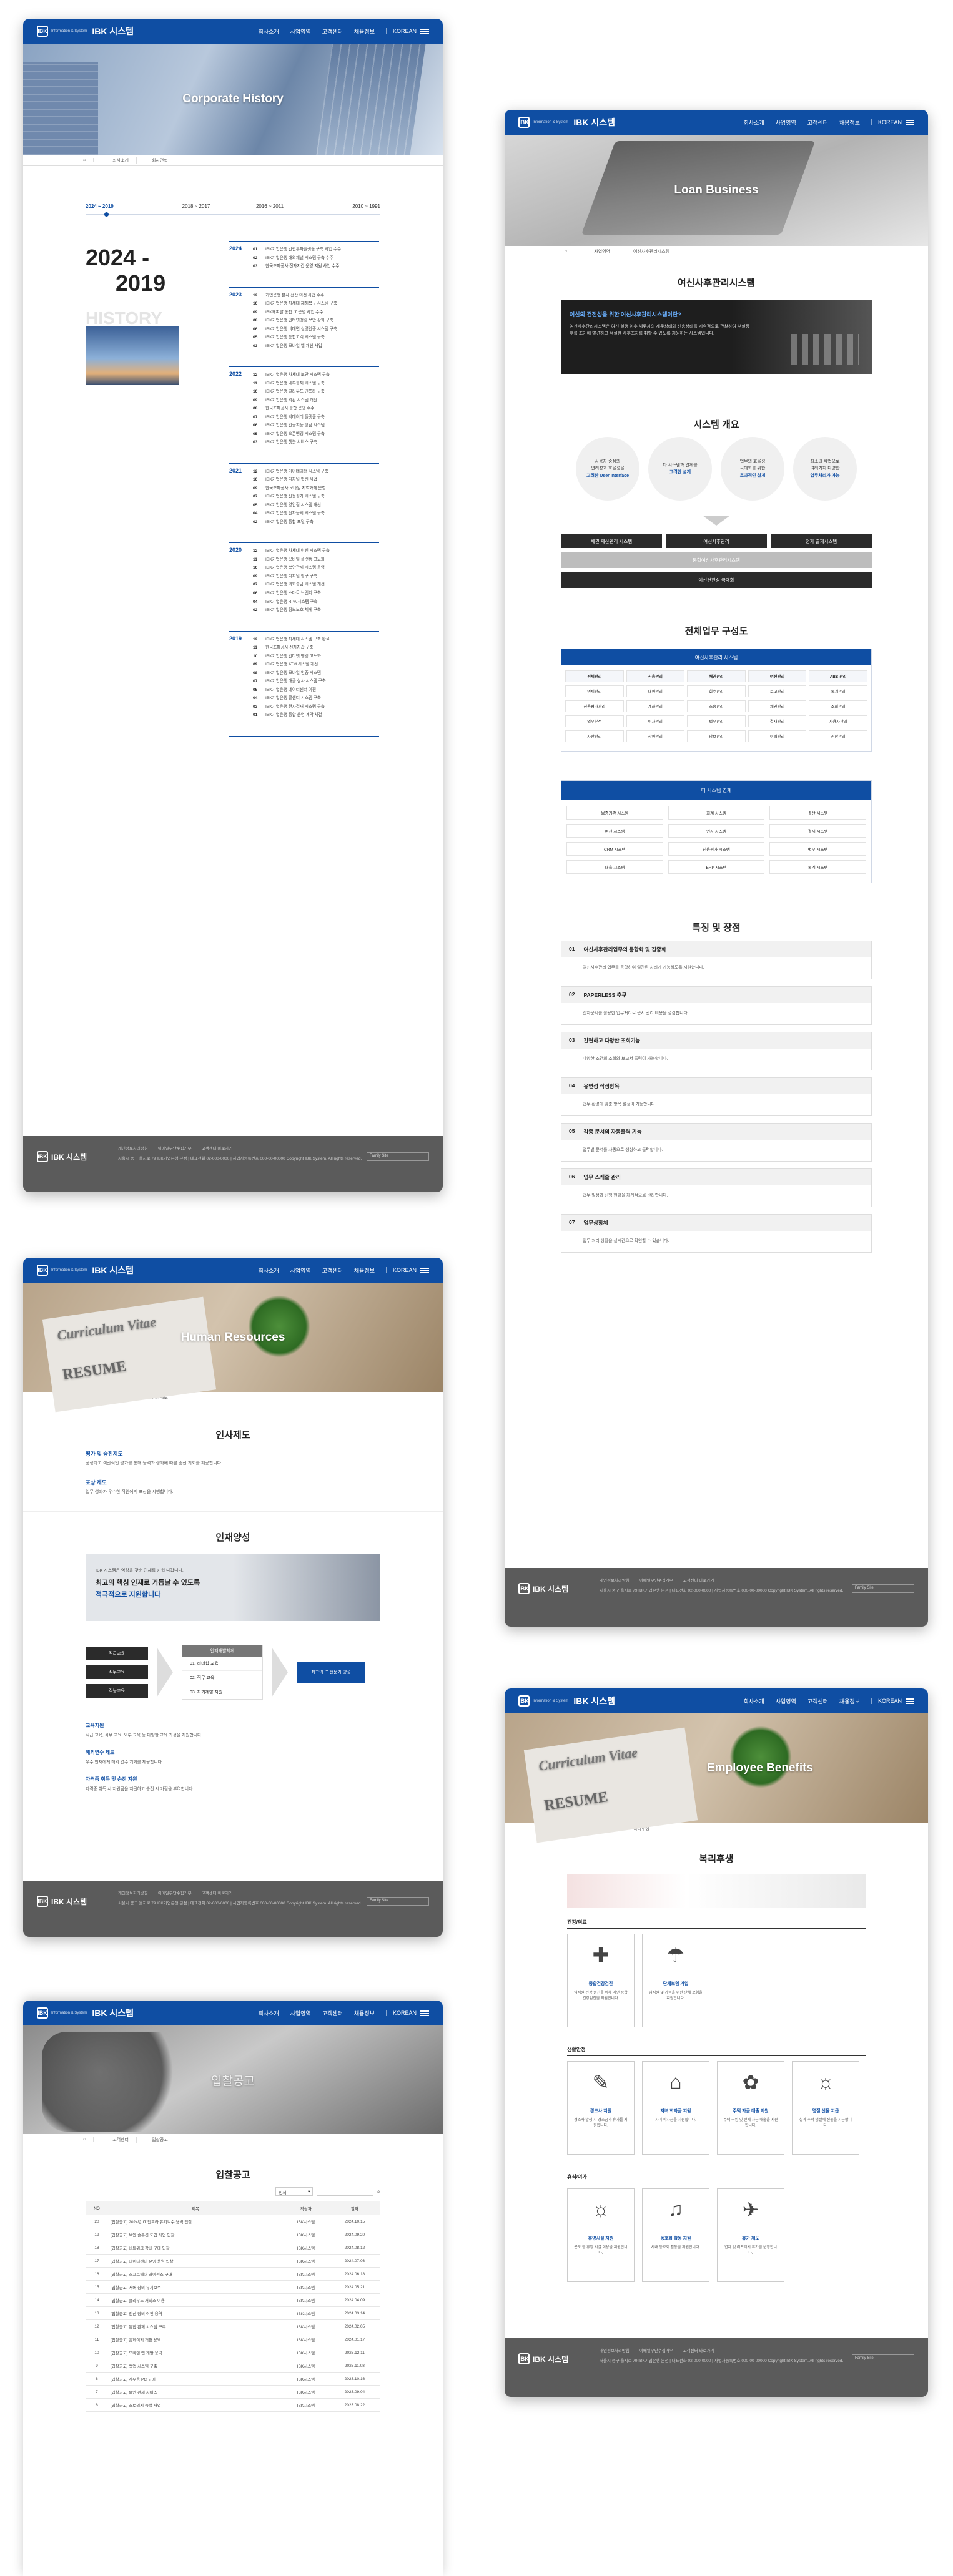 The width and height of the screenshot is (953, 2576). What do you see at coordinates (123, 210) in the screenshot?
I see `tab-2024-2019: 2024 ~ 2019` at bounding box center [123, 210].